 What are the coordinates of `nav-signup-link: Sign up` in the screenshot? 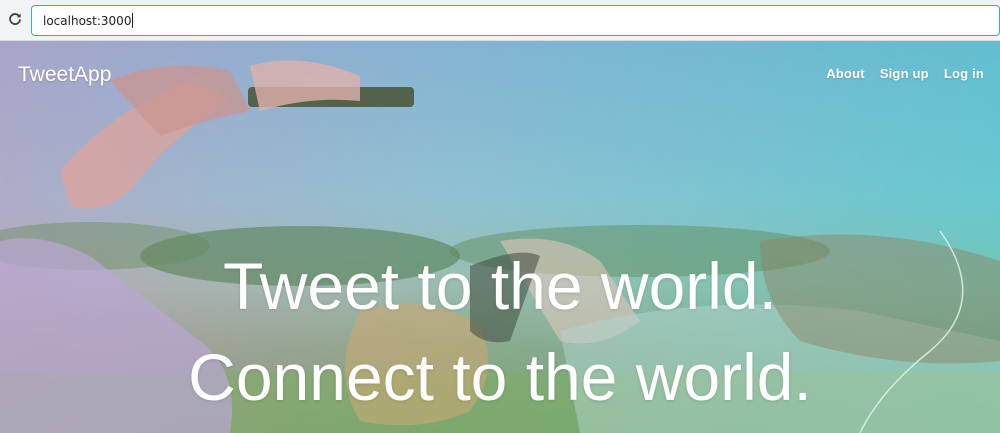 It's located at (904, 73).